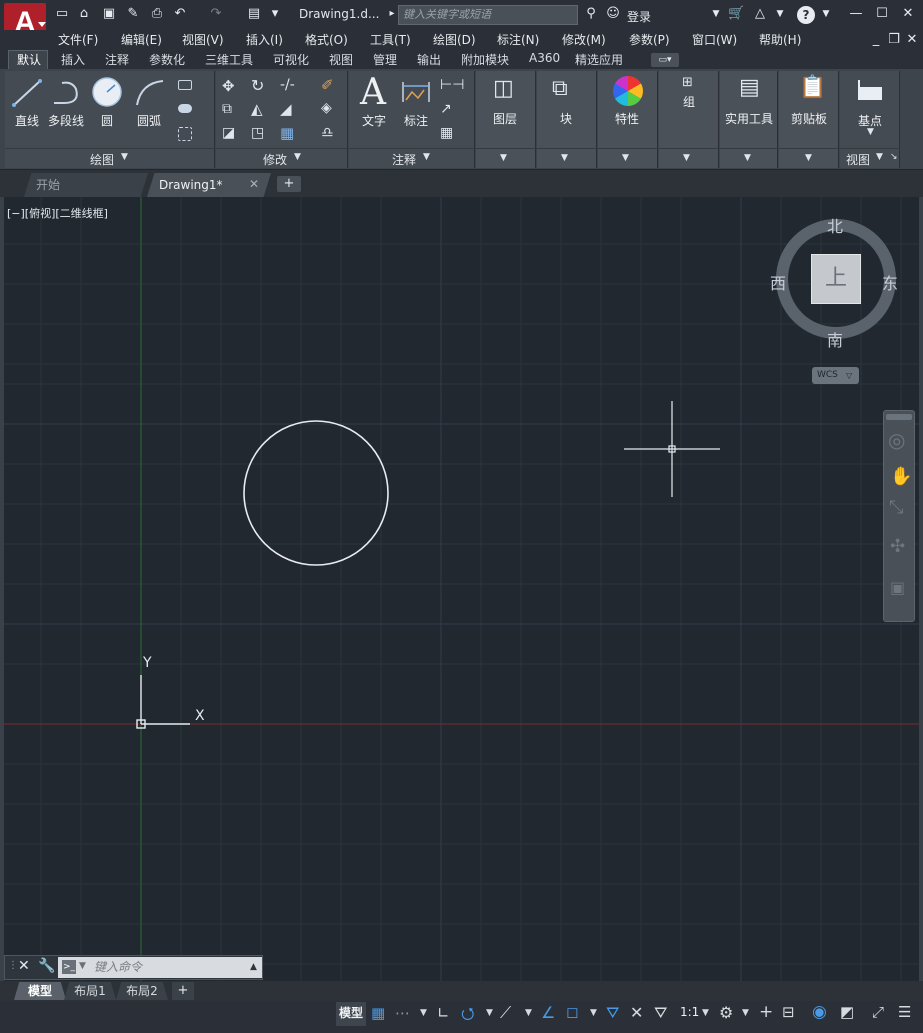 The height and width of the screenshot is (1033, 923). I want to click on compass-south: 南, so click(835, 339).